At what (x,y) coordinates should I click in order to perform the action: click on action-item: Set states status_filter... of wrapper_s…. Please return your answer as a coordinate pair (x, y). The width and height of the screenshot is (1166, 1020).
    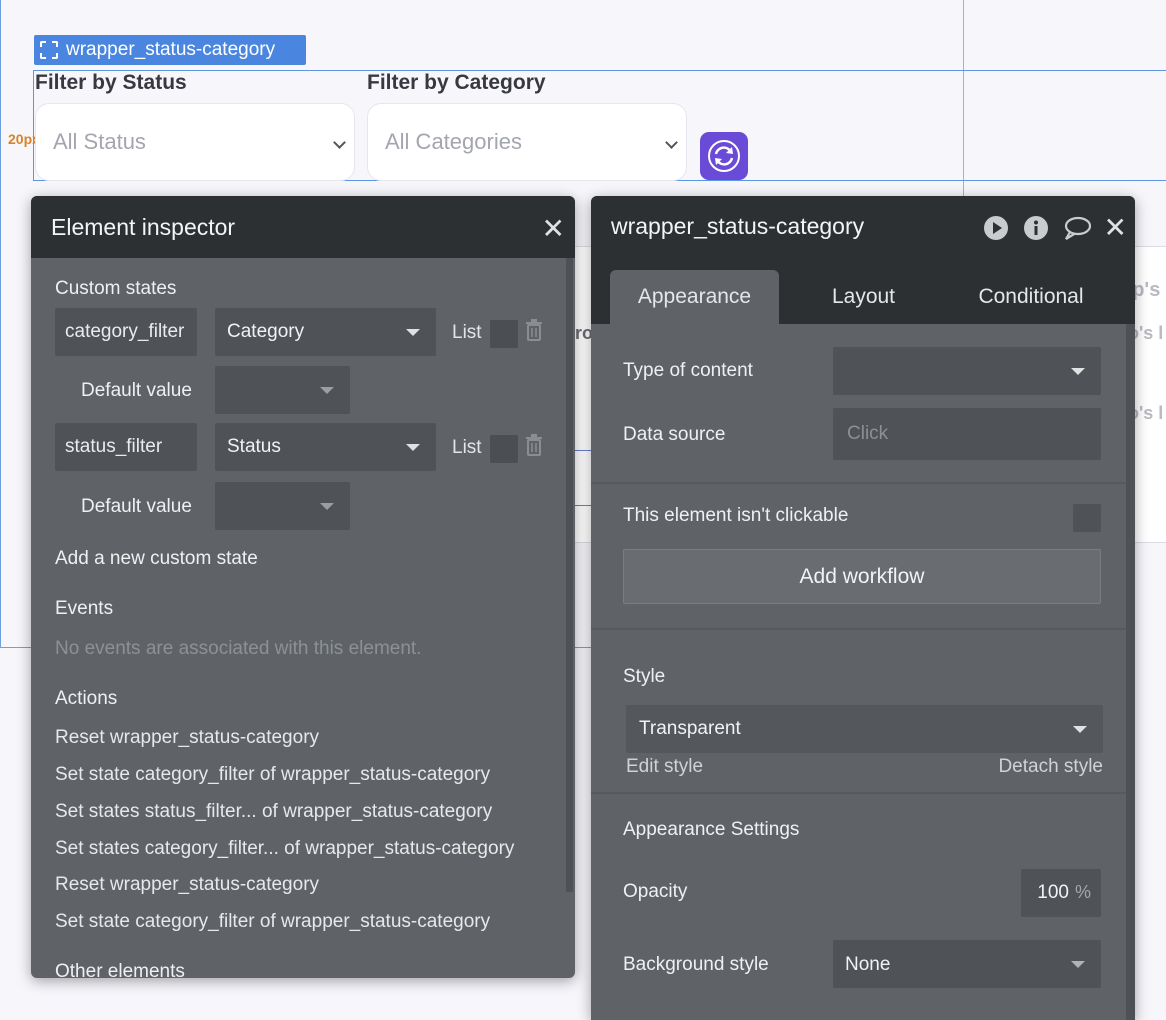
    Looking at the image, I should click on (273, 812).